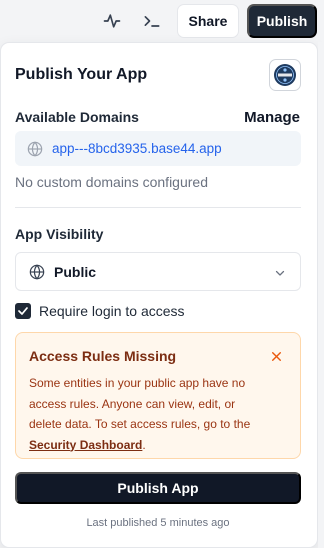  What do you see at coordinates (111, 182) in the screenshot?
I see `no-custom-domains-text: No custom domains configured` at bounding box center [111, 182].